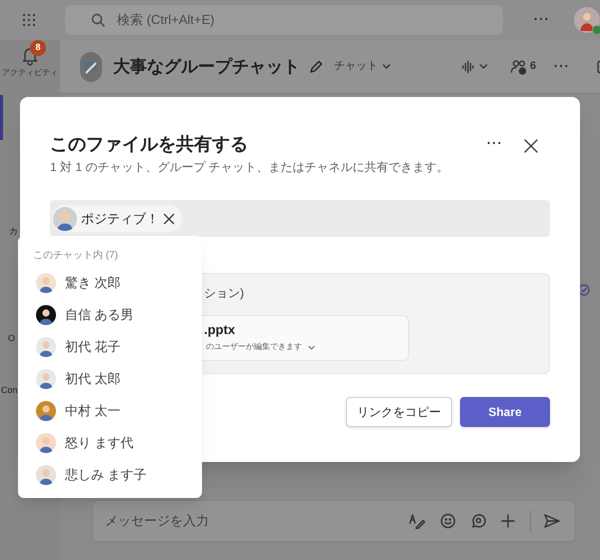 Image resolution: width=600 pixels, height=560 pixels. I want to click on person-name: 初代 花子, so click(93, 347).